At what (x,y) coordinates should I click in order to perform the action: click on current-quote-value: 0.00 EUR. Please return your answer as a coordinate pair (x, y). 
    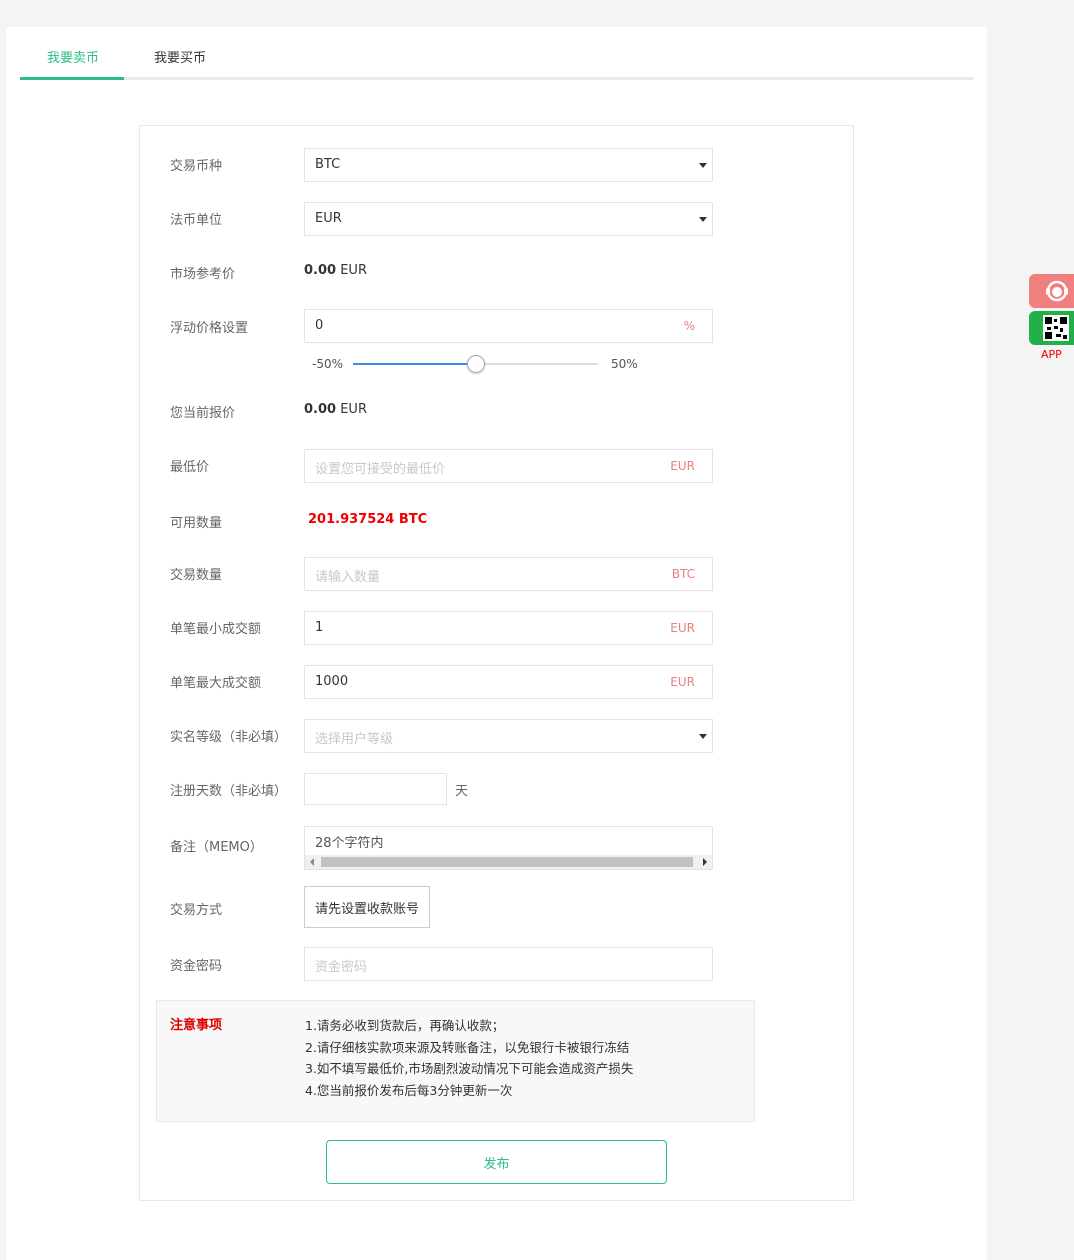
    Looking at the image, I should click on (335, 409).